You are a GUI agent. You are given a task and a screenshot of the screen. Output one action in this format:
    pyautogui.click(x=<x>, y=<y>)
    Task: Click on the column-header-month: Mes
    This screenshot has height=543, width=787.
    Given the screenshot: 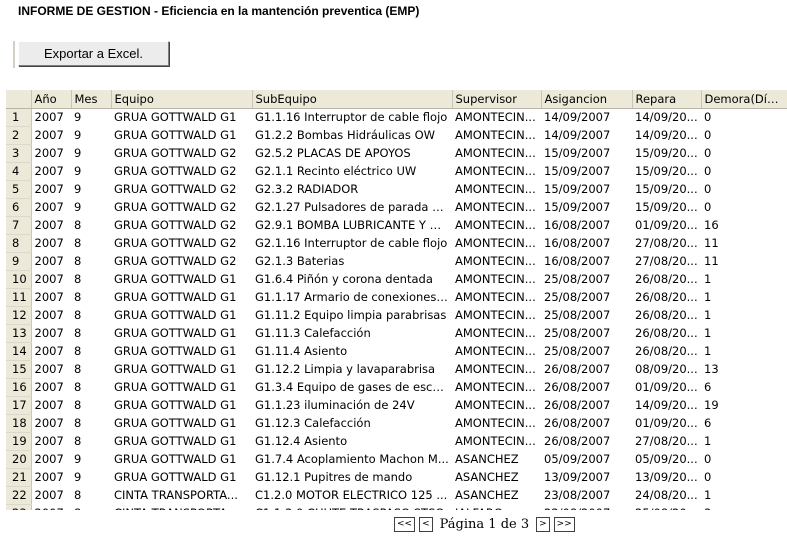 What is the action you would take?
    pyautogui.click(x=91, y=99)
    